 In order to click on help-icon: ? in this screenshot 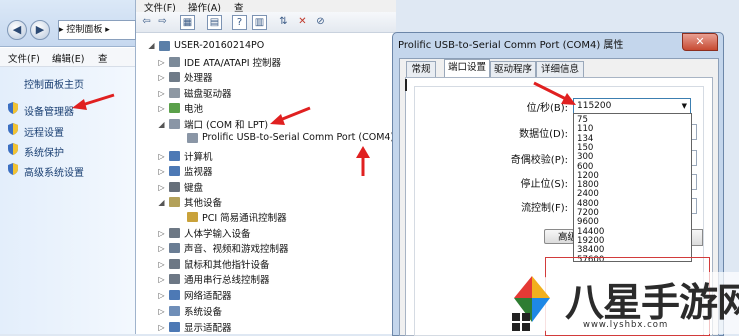, I will do `click(239, 22)`.